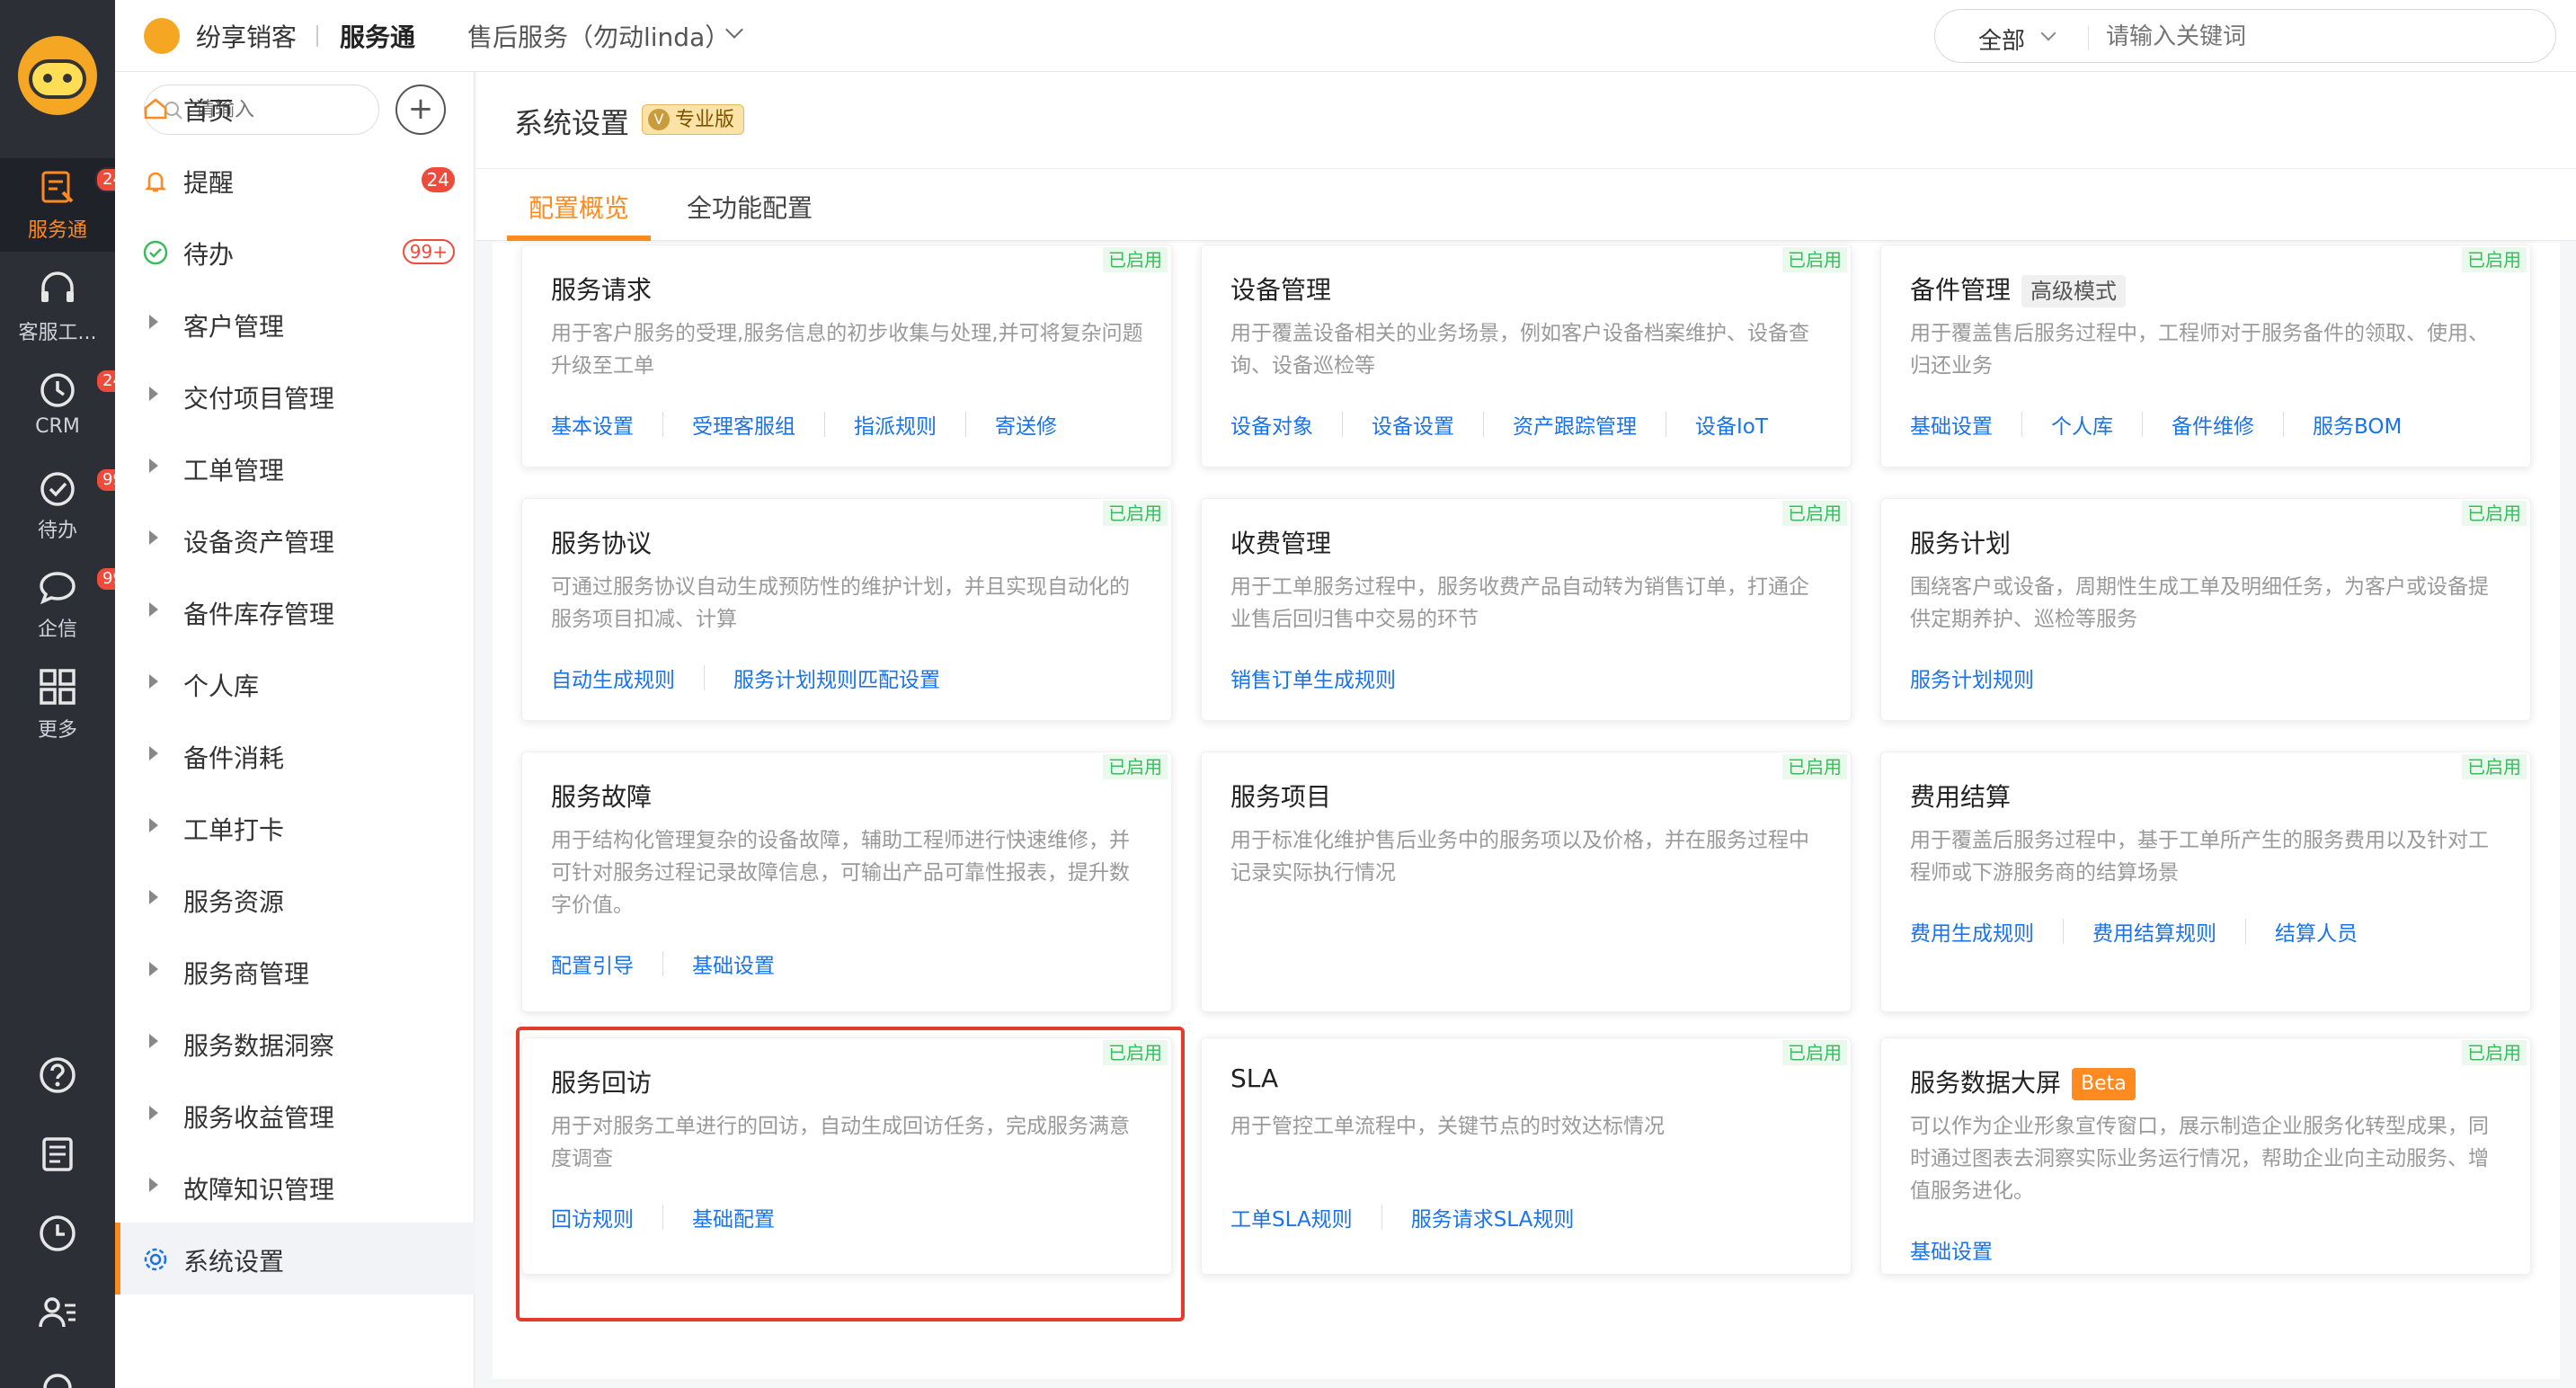 Image resolution: width=2576 pixels, height=1388 pixels. I want to click on card-link: 设备设置, so click(1413, 424).